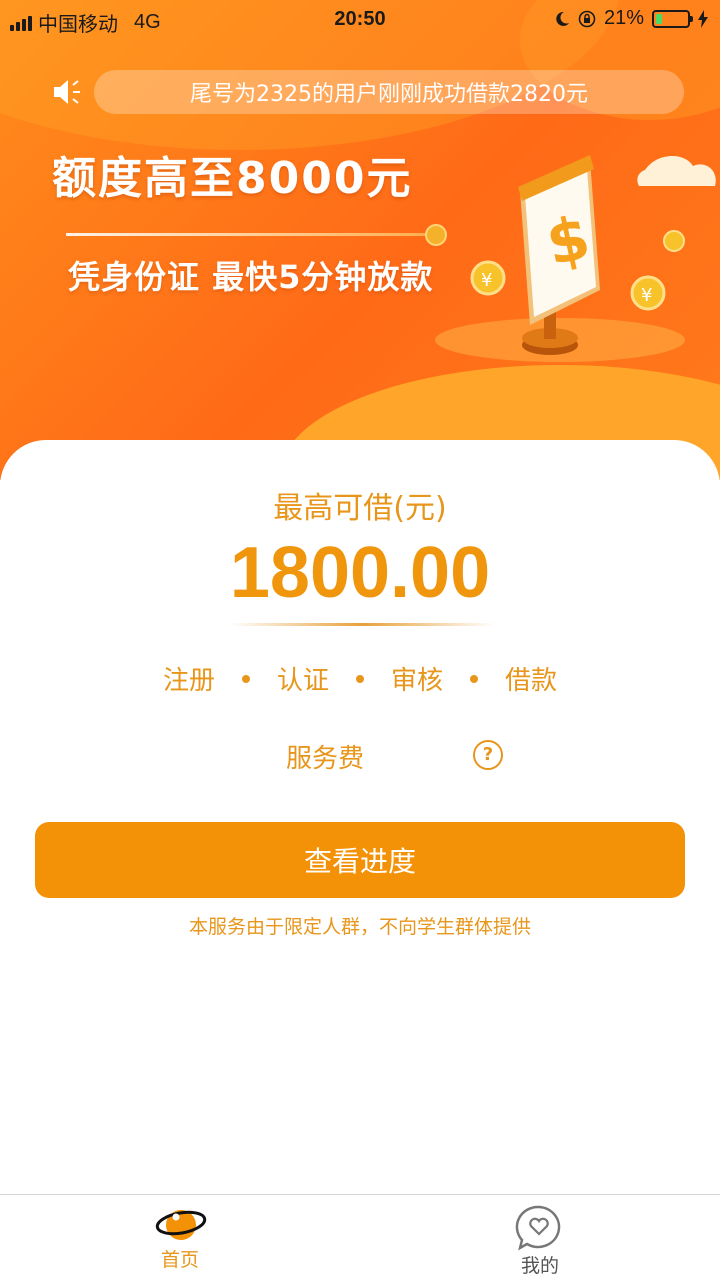 This screenshot has width=720, height=1281. What do you see at coordinates (575, 258) in the screenshot?
I see `money-calendar-illustration: $ ¥ ¥` at bounding box center [575, 258].